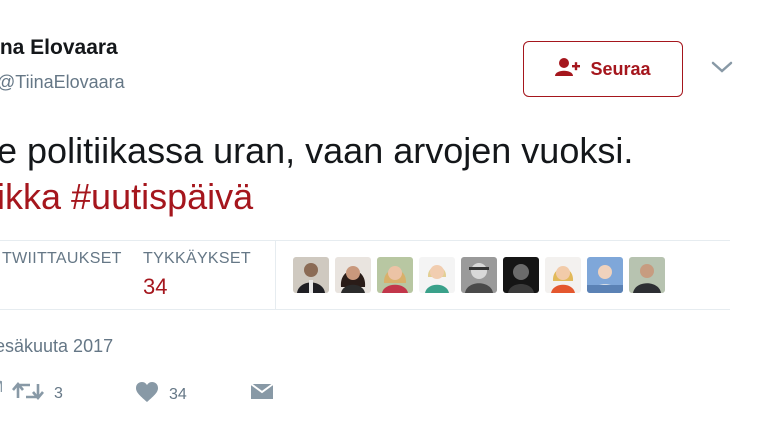  I want to click on liked-by-avatars, so click(479, 275).